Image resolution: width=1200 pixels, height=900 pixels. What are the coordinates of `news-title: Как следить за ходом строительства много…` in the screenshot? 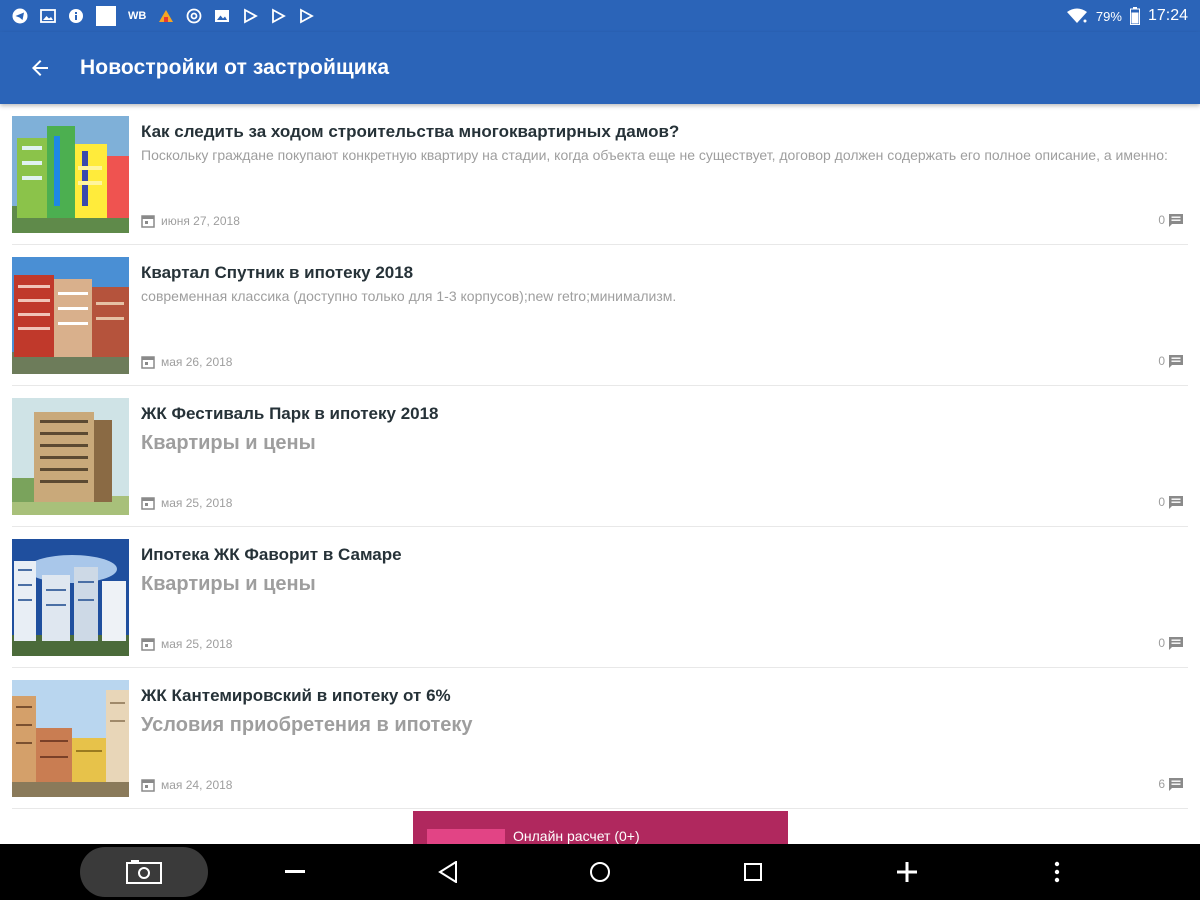 It's located at (410, 131).